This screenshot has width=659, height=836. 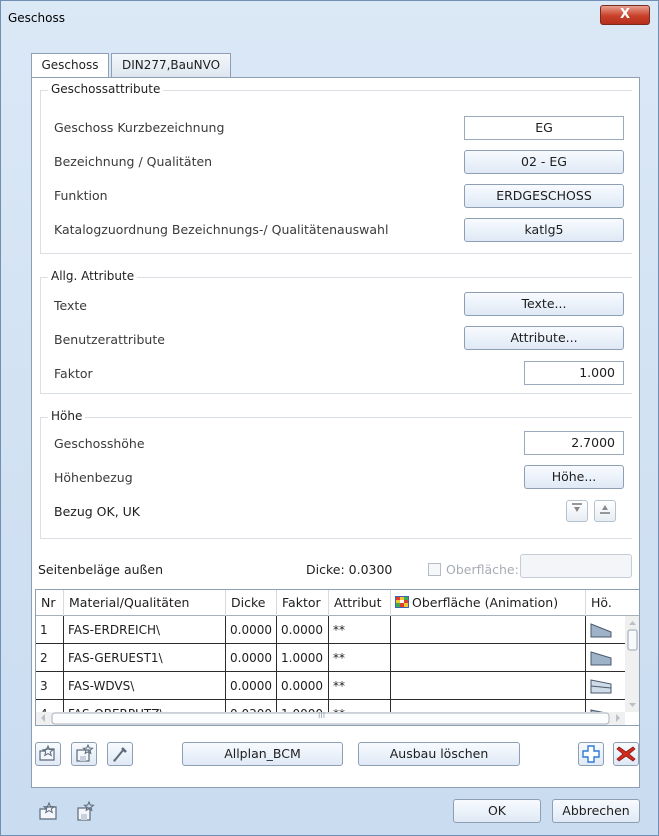 I want to click on texte-label: Texte, so click(x=70, y=305).